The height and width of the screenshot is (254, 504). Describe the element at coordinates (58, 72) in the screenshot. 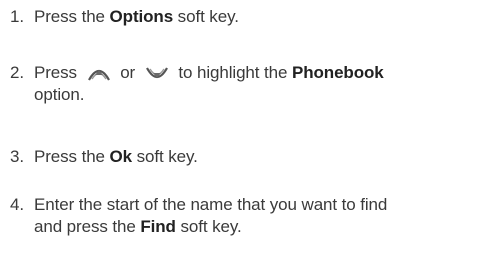

I see `step-text: Press` at that location.